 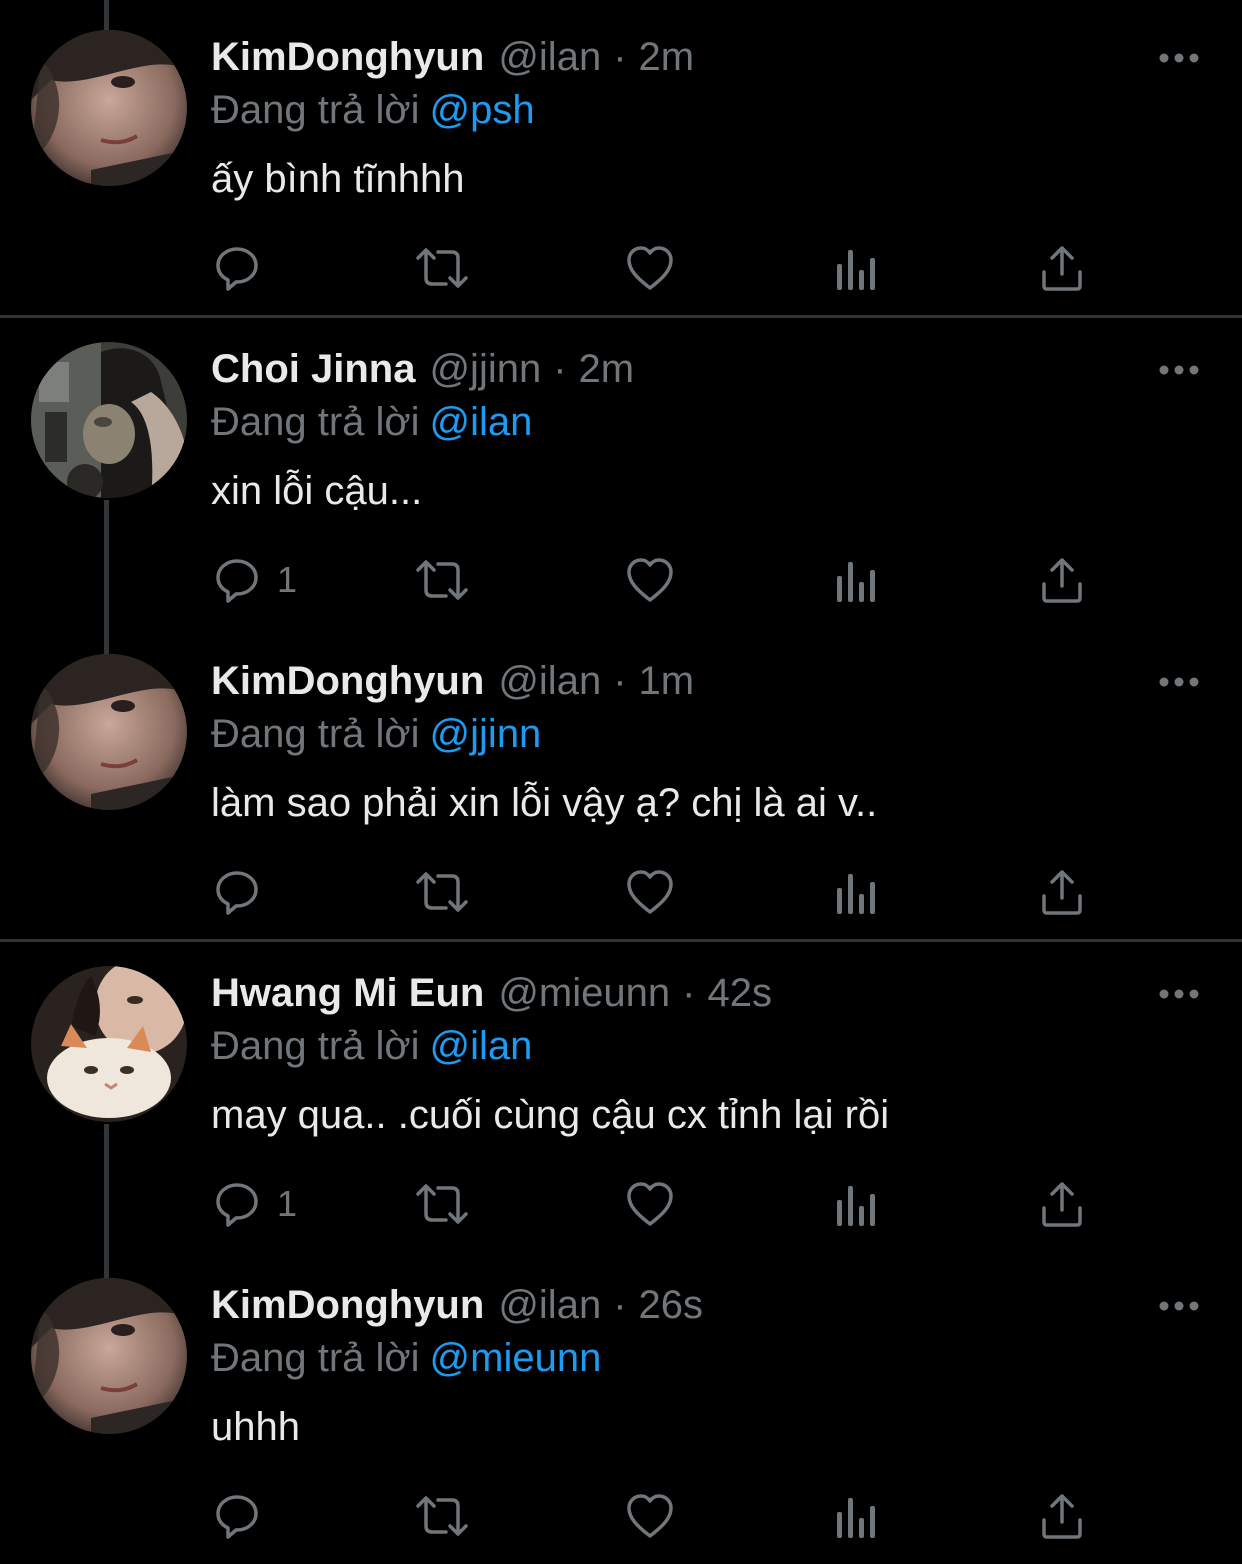 What do you see at coordinates (109, 1044) in the screenshot?
I see `hwang-mi-eun-avatar` at bounding box center [109, 1044].